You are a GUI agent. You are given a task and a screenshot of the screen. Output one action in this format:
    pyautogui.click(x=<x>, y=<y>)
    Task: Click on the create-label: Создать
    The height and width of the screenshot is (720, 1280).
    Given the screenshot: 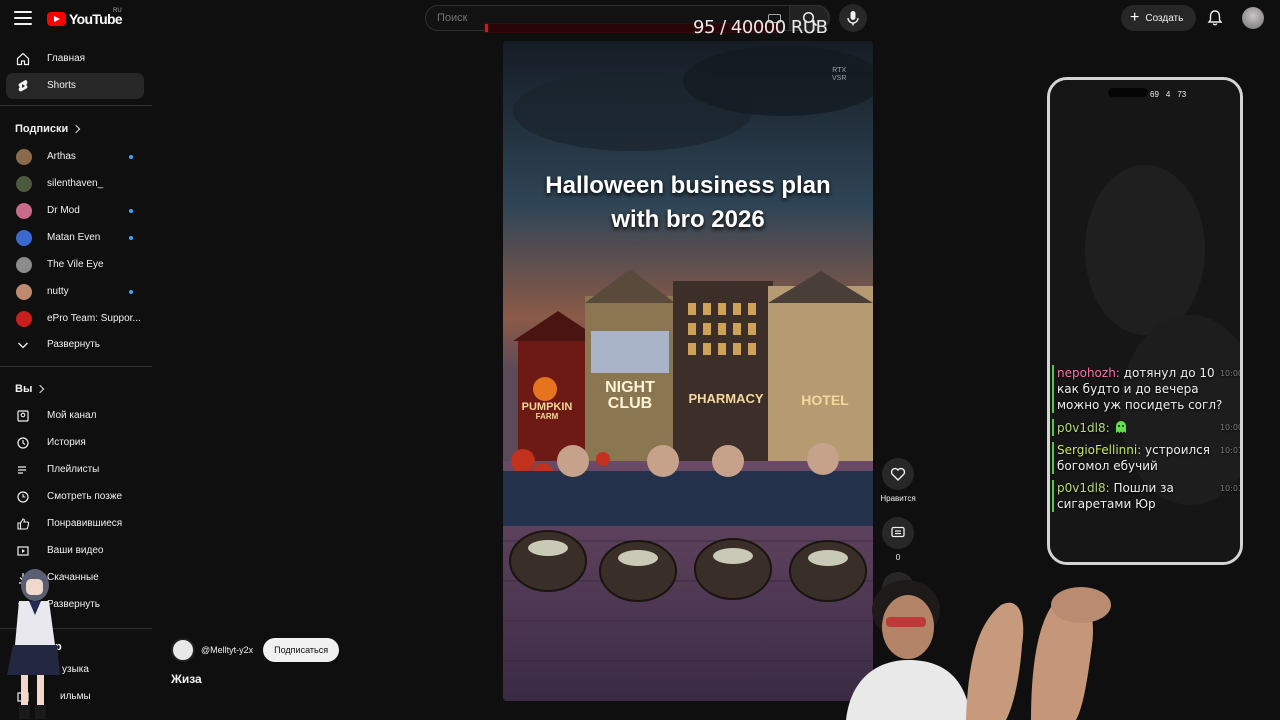 What is the action you would take?
    pyautogui.click(x=1164, y=18)
    